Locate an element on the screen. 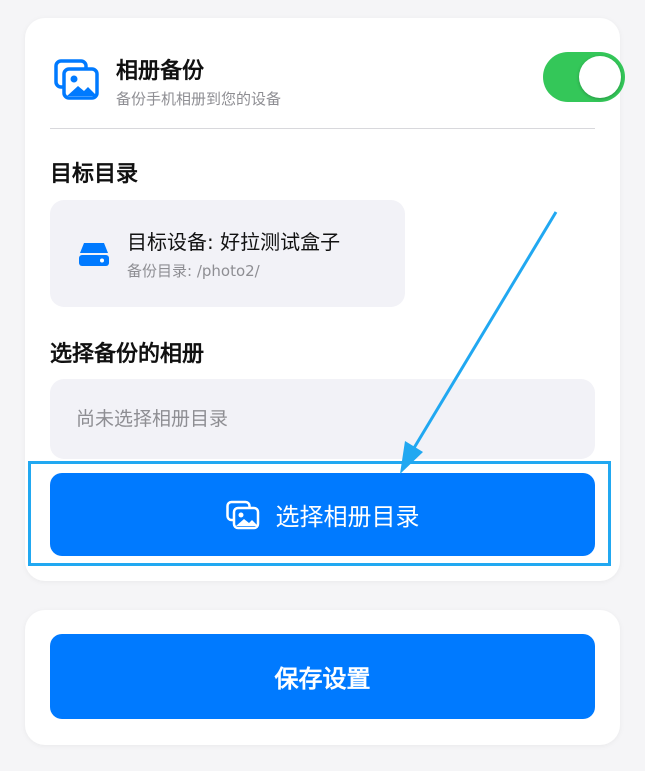  save-settings-button: 保存设置 is located at coordinates (322, 676).